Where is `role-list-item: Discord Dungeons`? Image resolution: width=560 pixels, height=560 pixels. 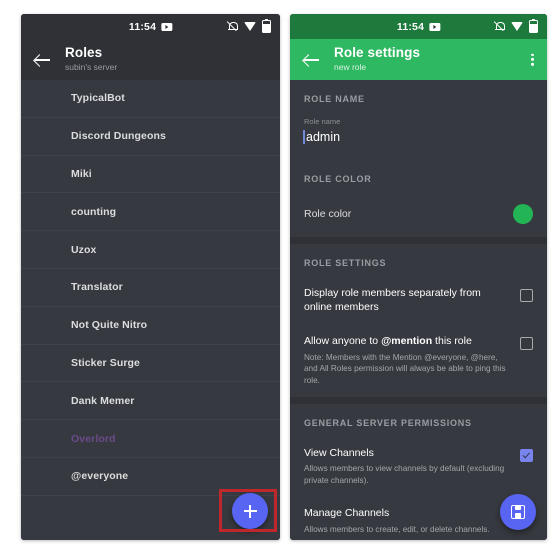
role-list-item: Discord Dungeons is located at coordinates (150, 137).